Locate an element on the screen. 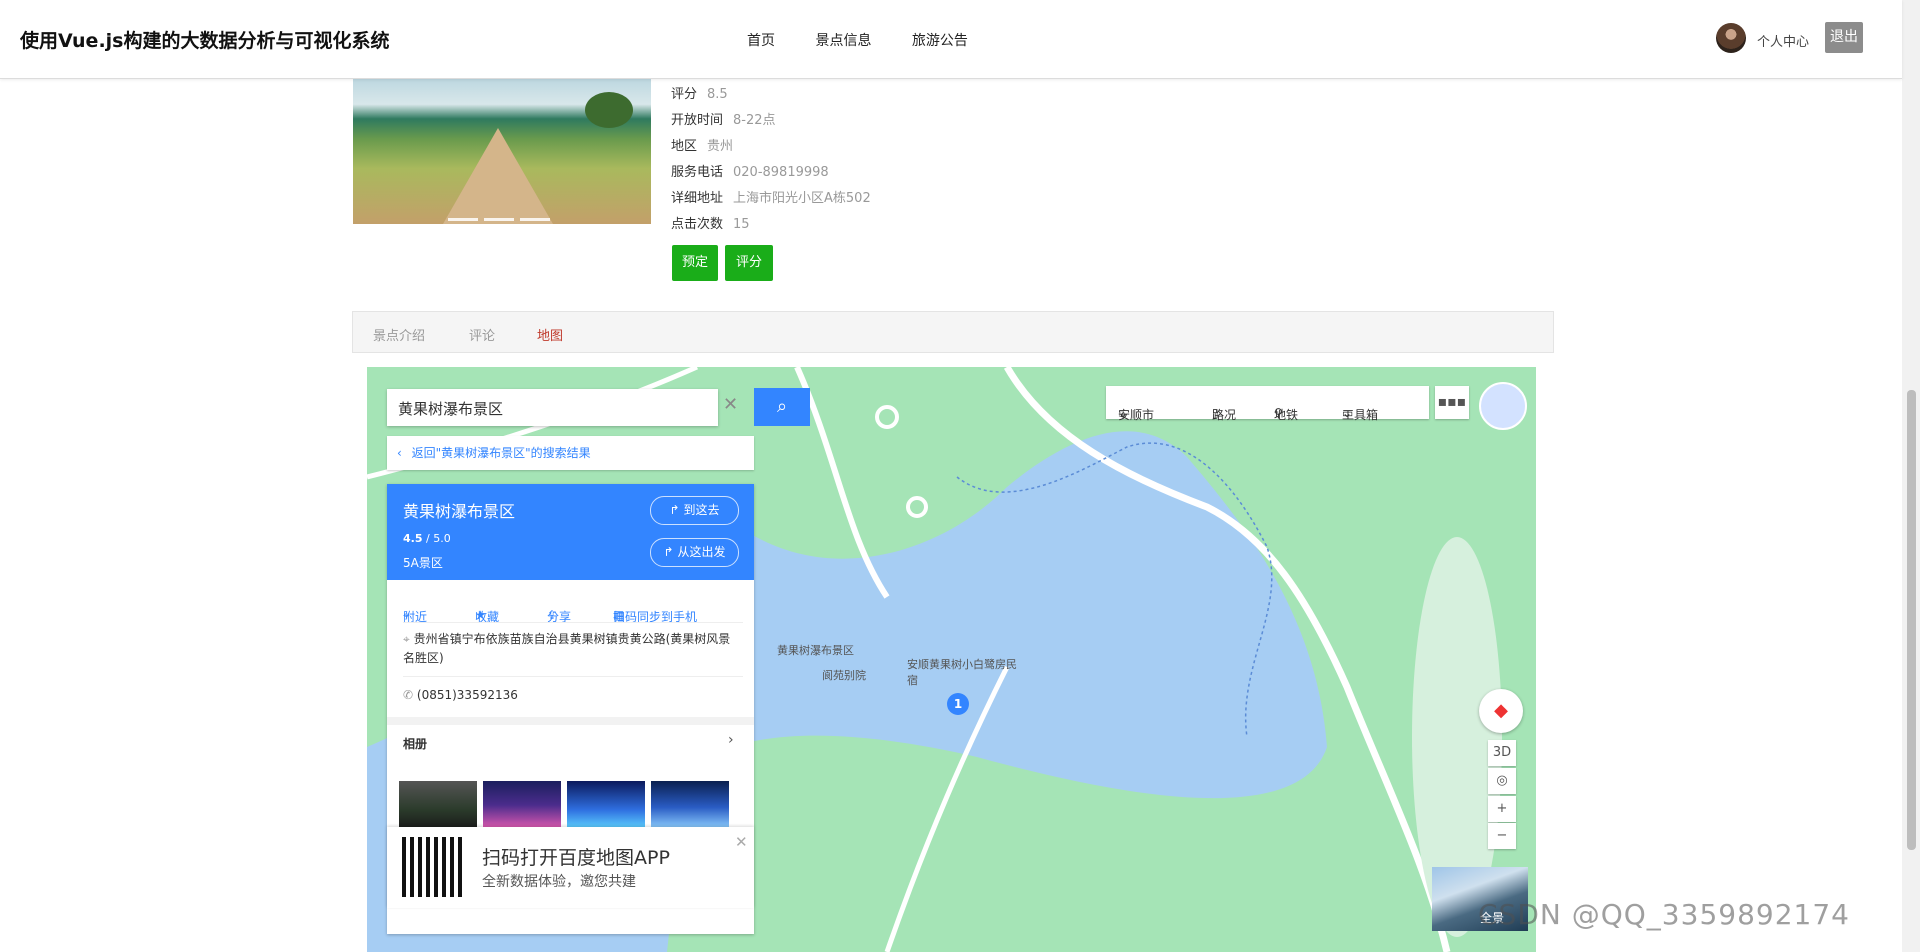 This screenshot has height=952, width=1920. poi-actions: ⌖ 附近 ★ 收藏 ⇪ 分享 ▦ 扫码同步到手机 is located at coordinates (570, 602).